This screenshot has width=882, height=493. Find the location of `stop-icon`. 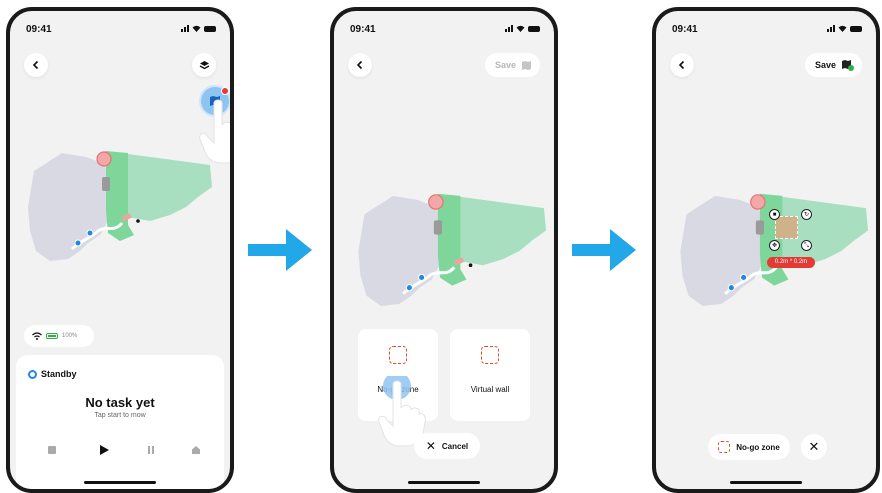

stop-icon is located at coordinates (52, 450).